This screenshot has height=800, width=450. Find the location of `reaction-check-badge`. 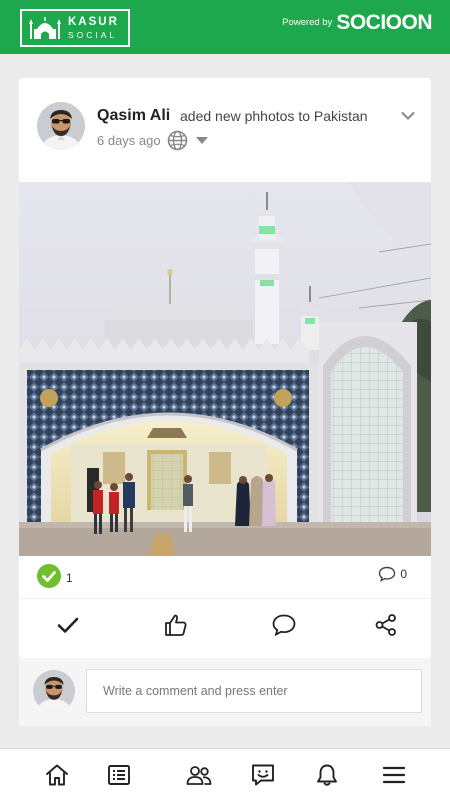

reaction-check-badge is located at coordinates (49, 576).